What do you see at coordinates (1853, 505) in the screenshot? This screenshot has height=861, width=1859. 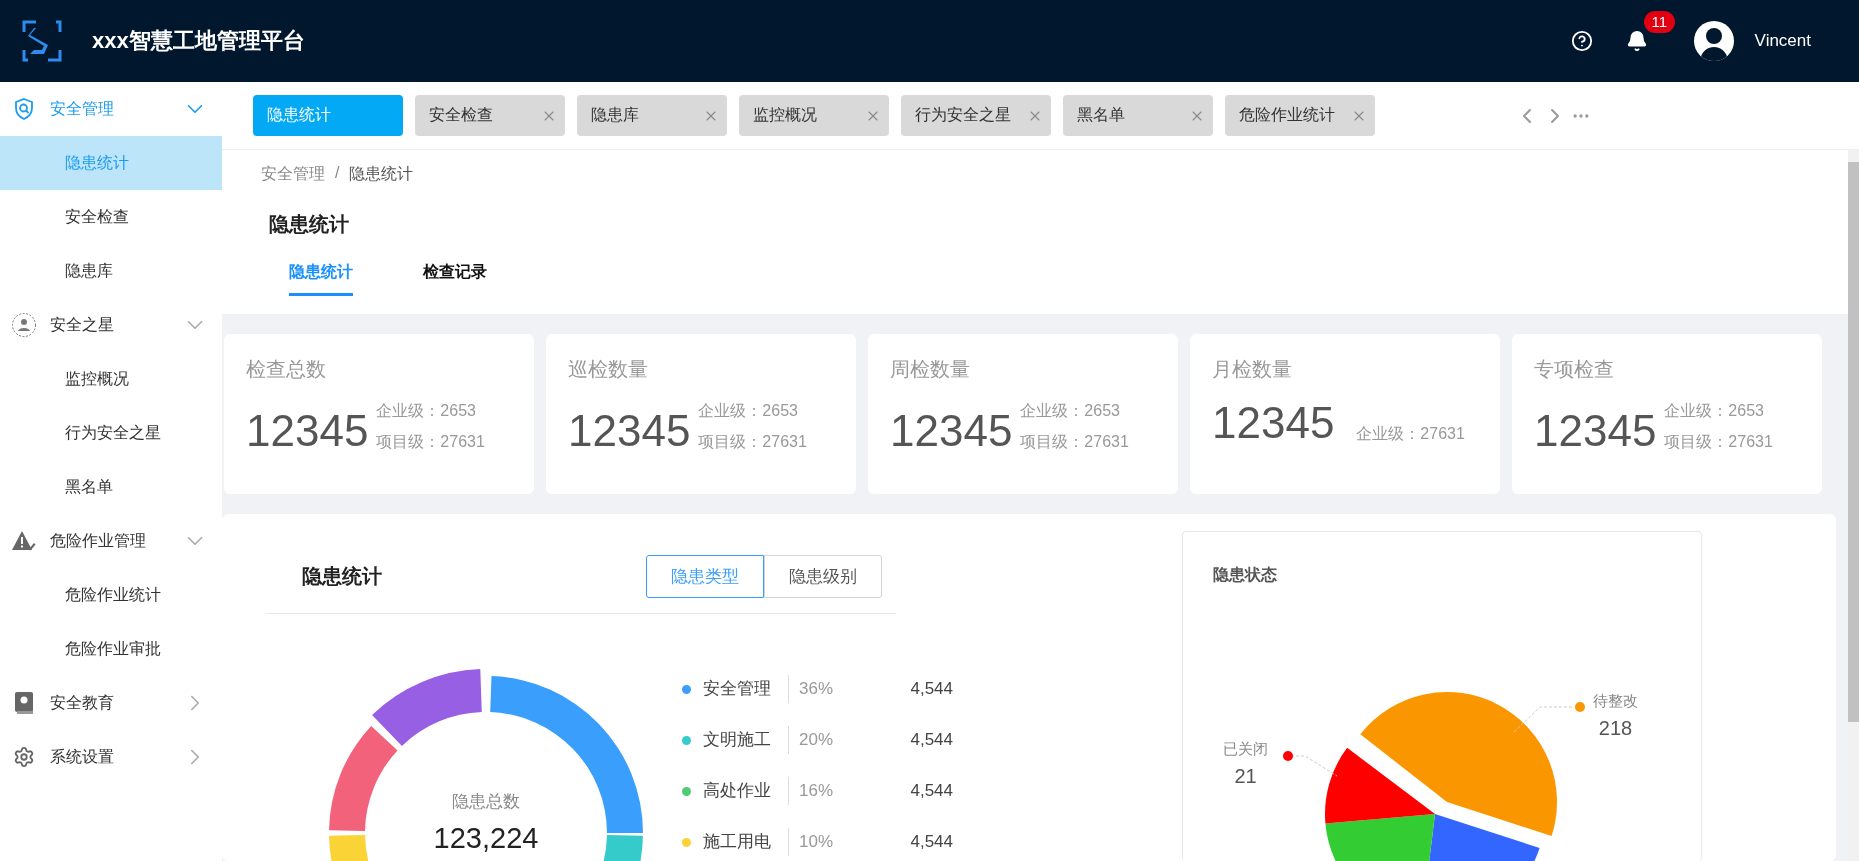 I see `scrollbar` at bounding box center [1853, 505].